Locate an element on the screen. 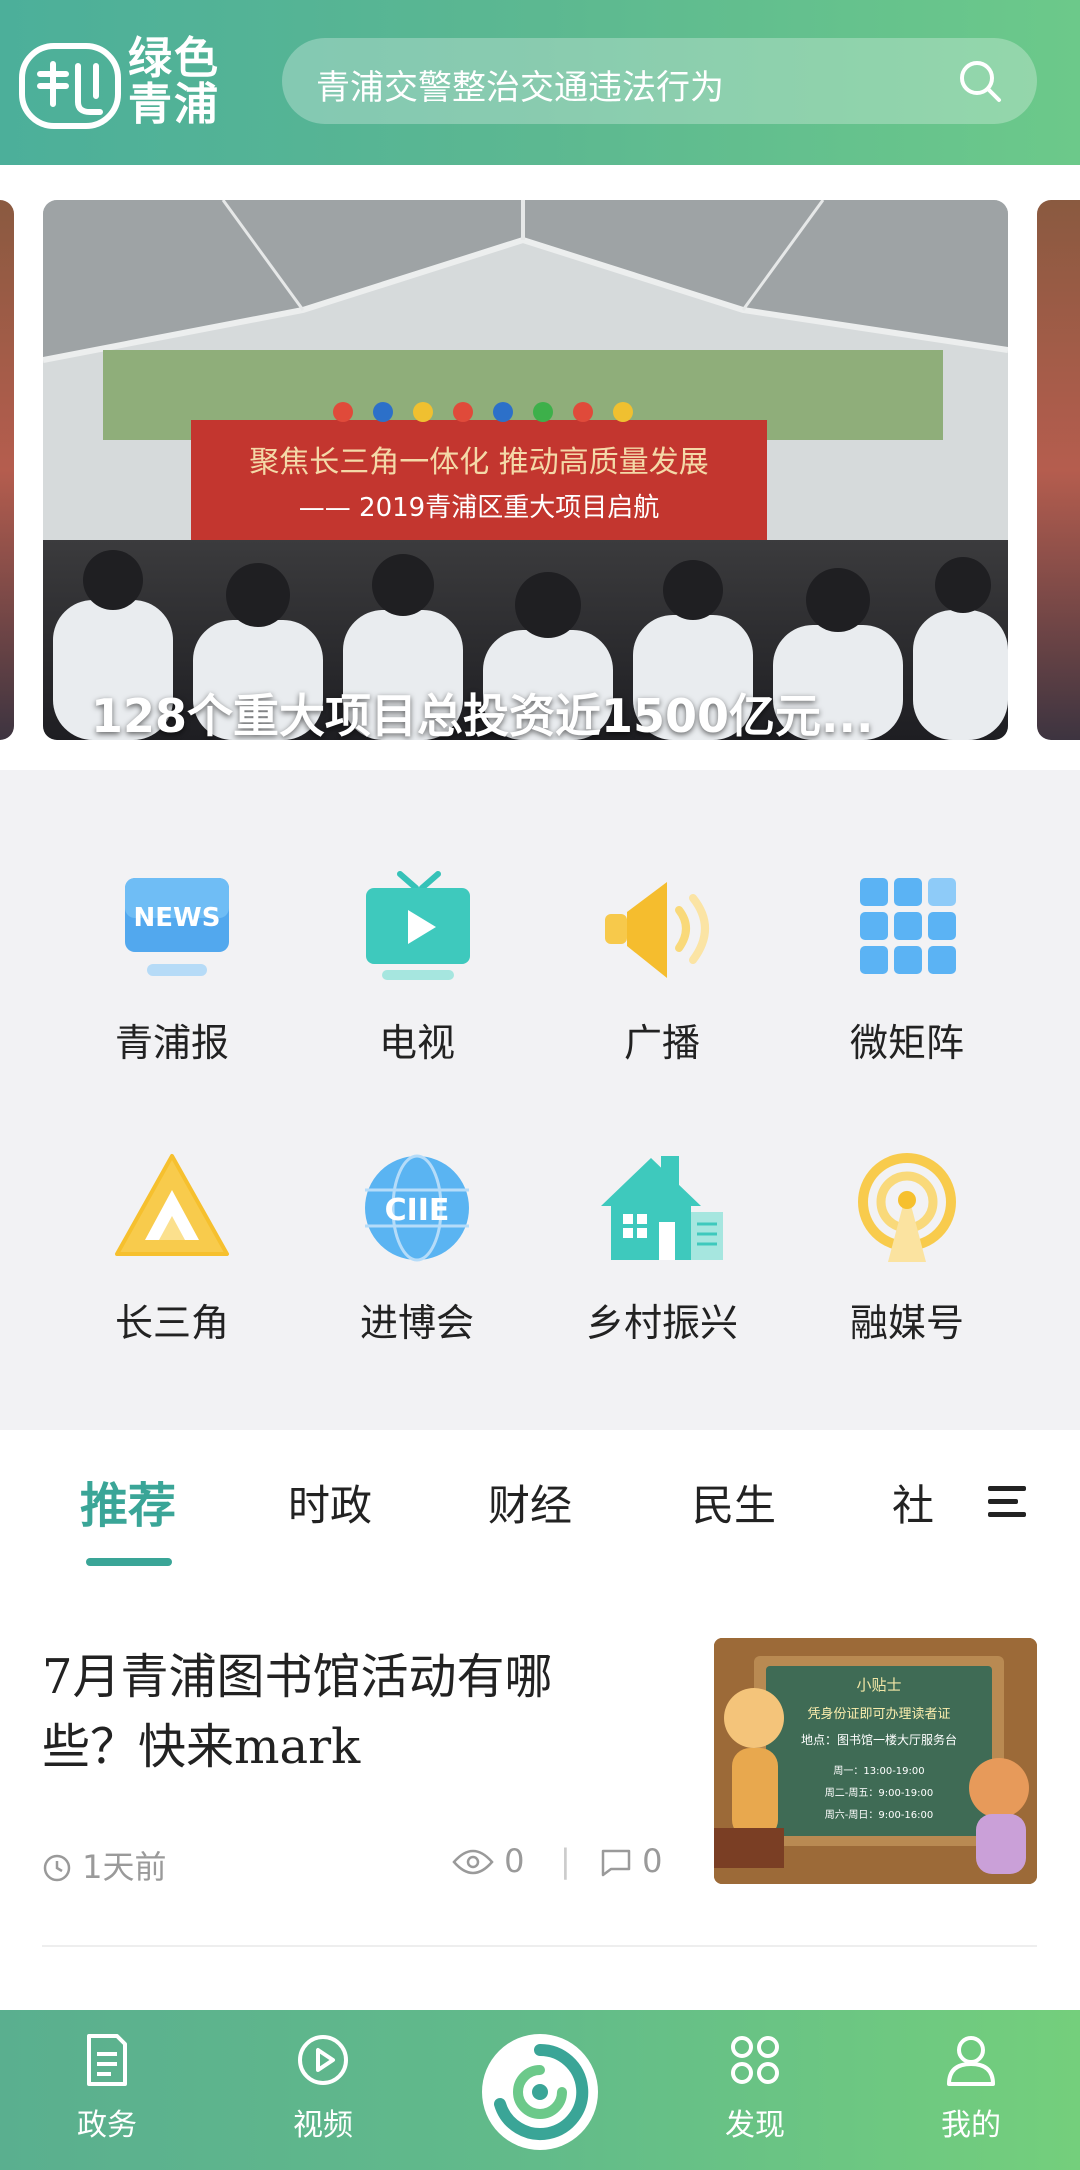 The image size is (1080, 2170). svg-text: CIIE is located at coordinates (417, 1210).